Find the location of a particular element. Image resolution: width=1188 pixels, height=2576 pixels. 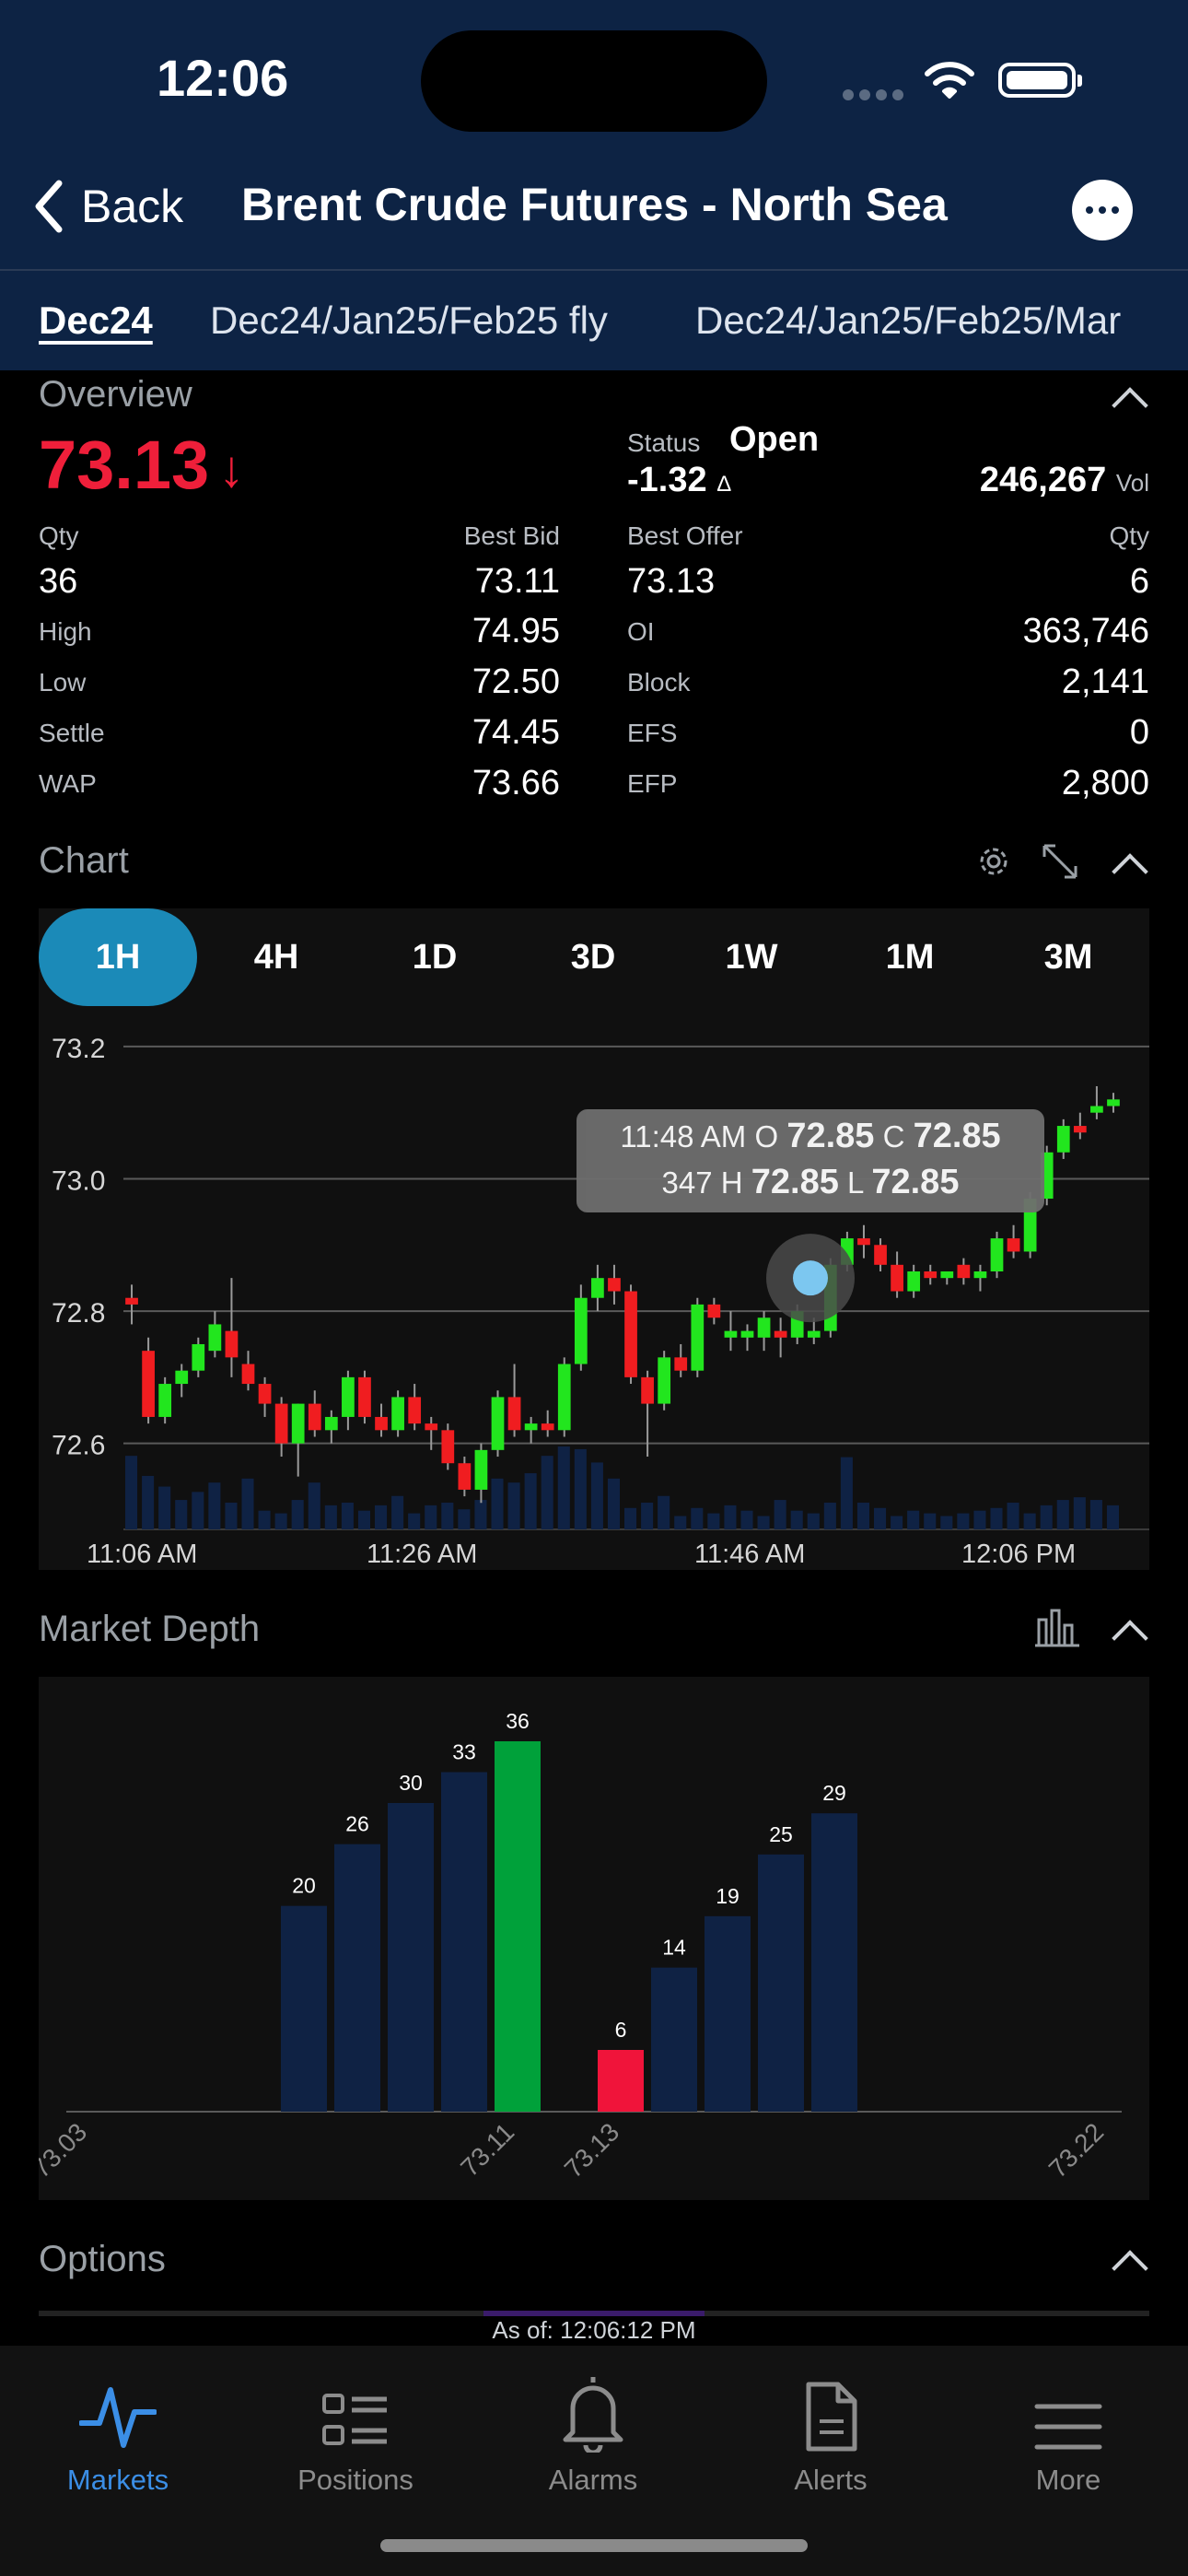

range-tab-1d: 1D is located at coordinates (434, 957).